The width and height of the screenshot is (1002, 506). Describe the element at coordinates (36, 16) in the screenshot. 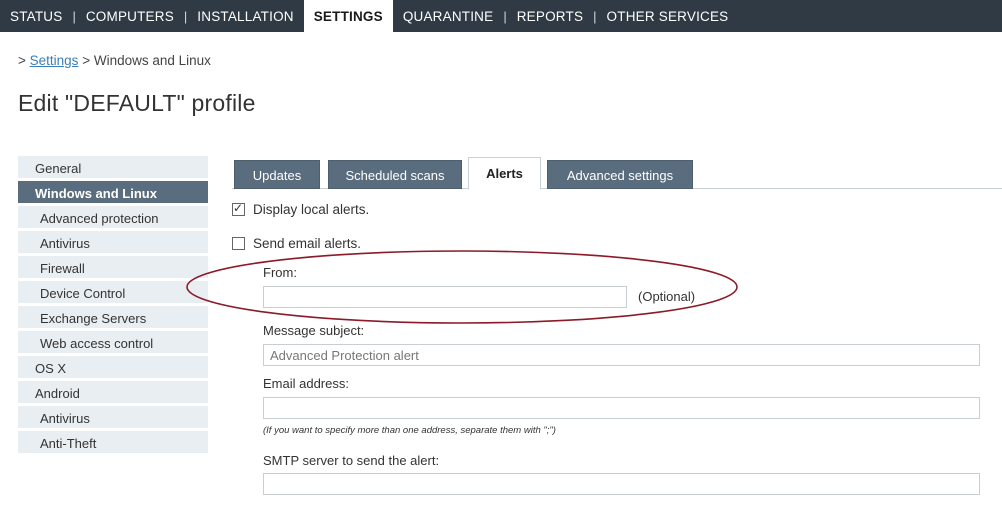

I see `nav-status: STATUS` at that location.